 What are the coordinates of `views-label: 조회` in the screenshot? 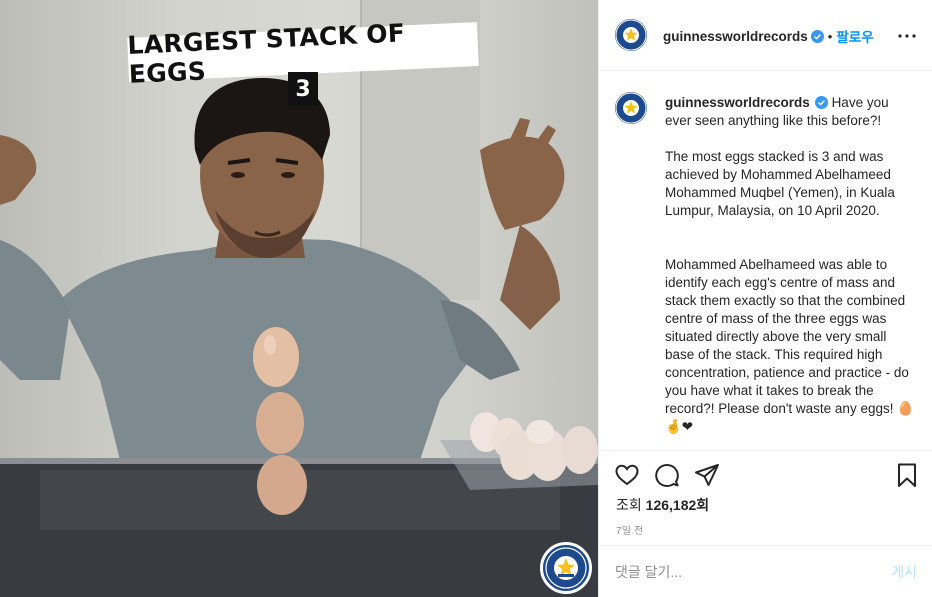 It's located at (629, 505).